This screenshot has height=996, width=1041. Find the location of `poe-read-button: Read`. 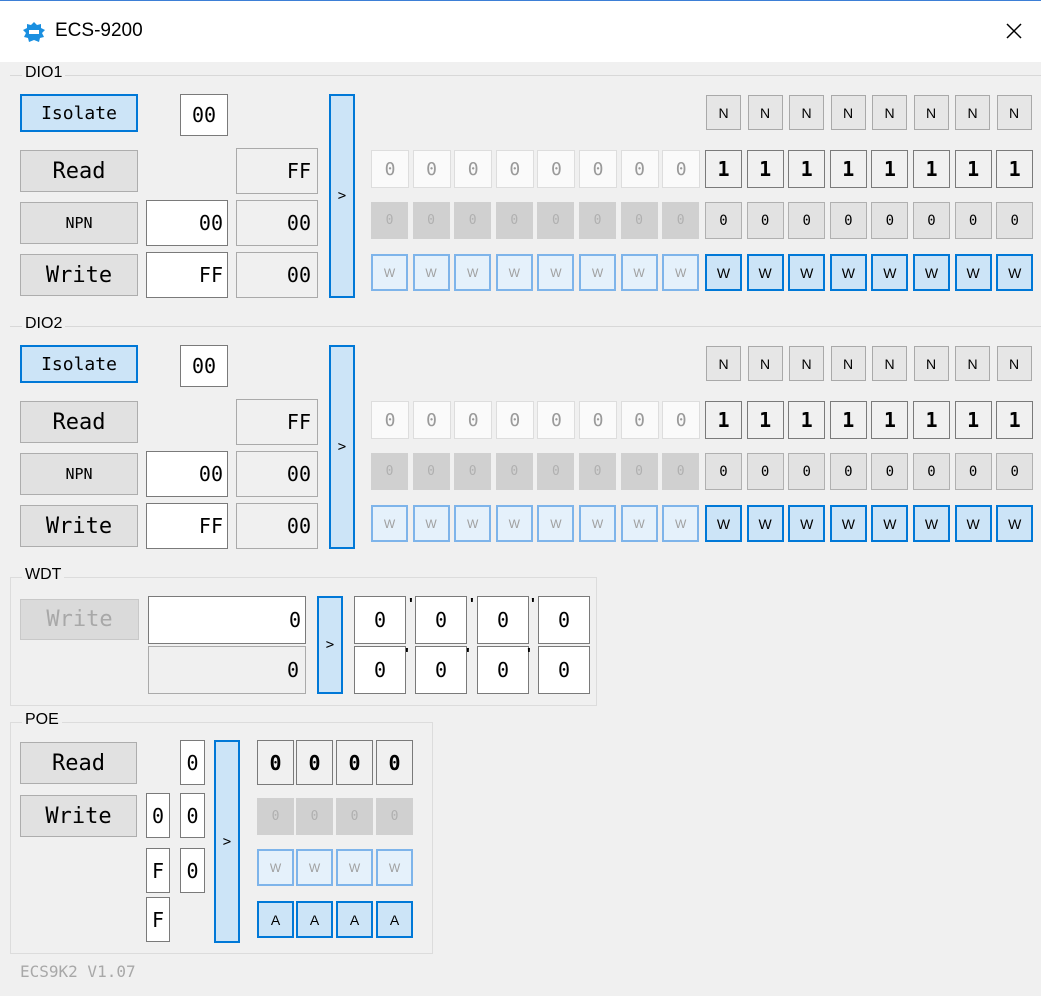

poe-read-button: Read is located at coordinates (78, 763).